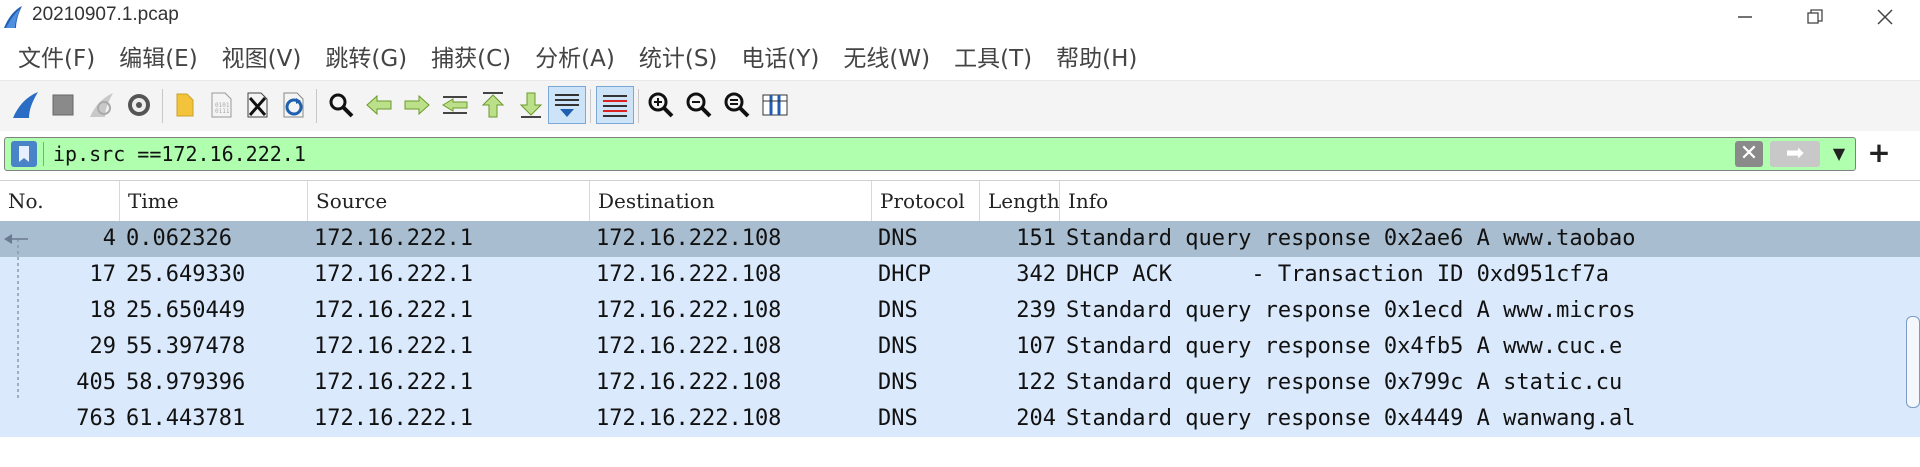  Describe the element at coordinates (661, 105) in the screenshot. I see `zoom-in-button` at that location.